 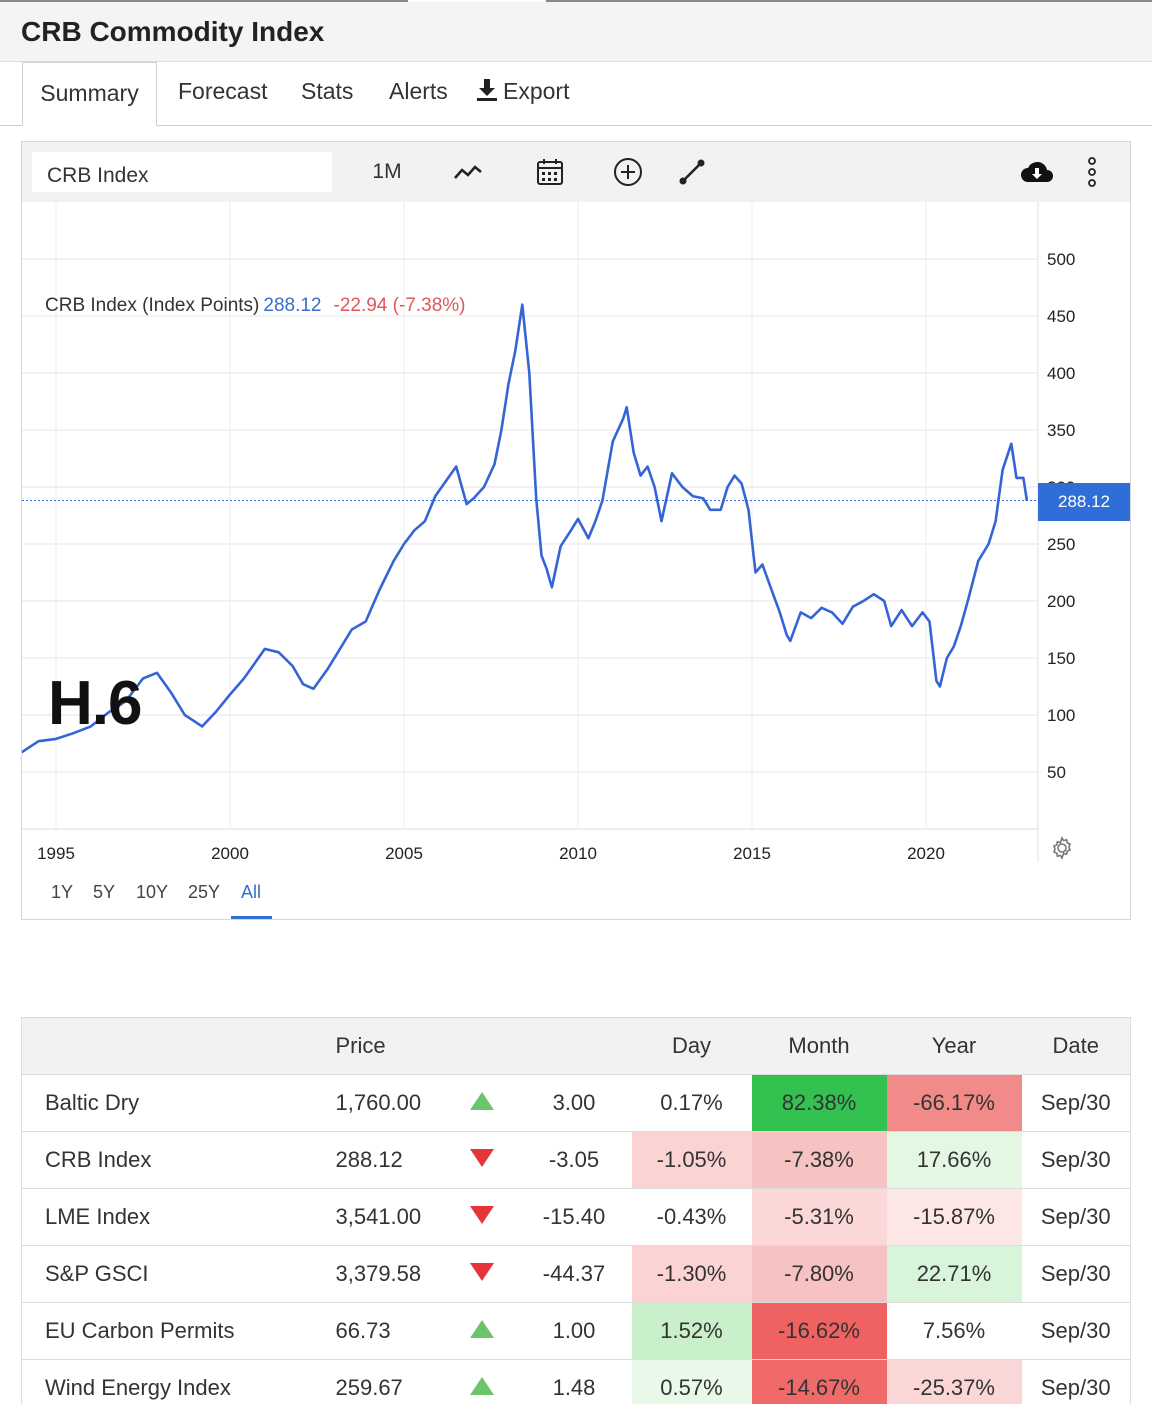 I want to click on chart-toolbar: CRB Index 1M, so click(x=576, y=172).